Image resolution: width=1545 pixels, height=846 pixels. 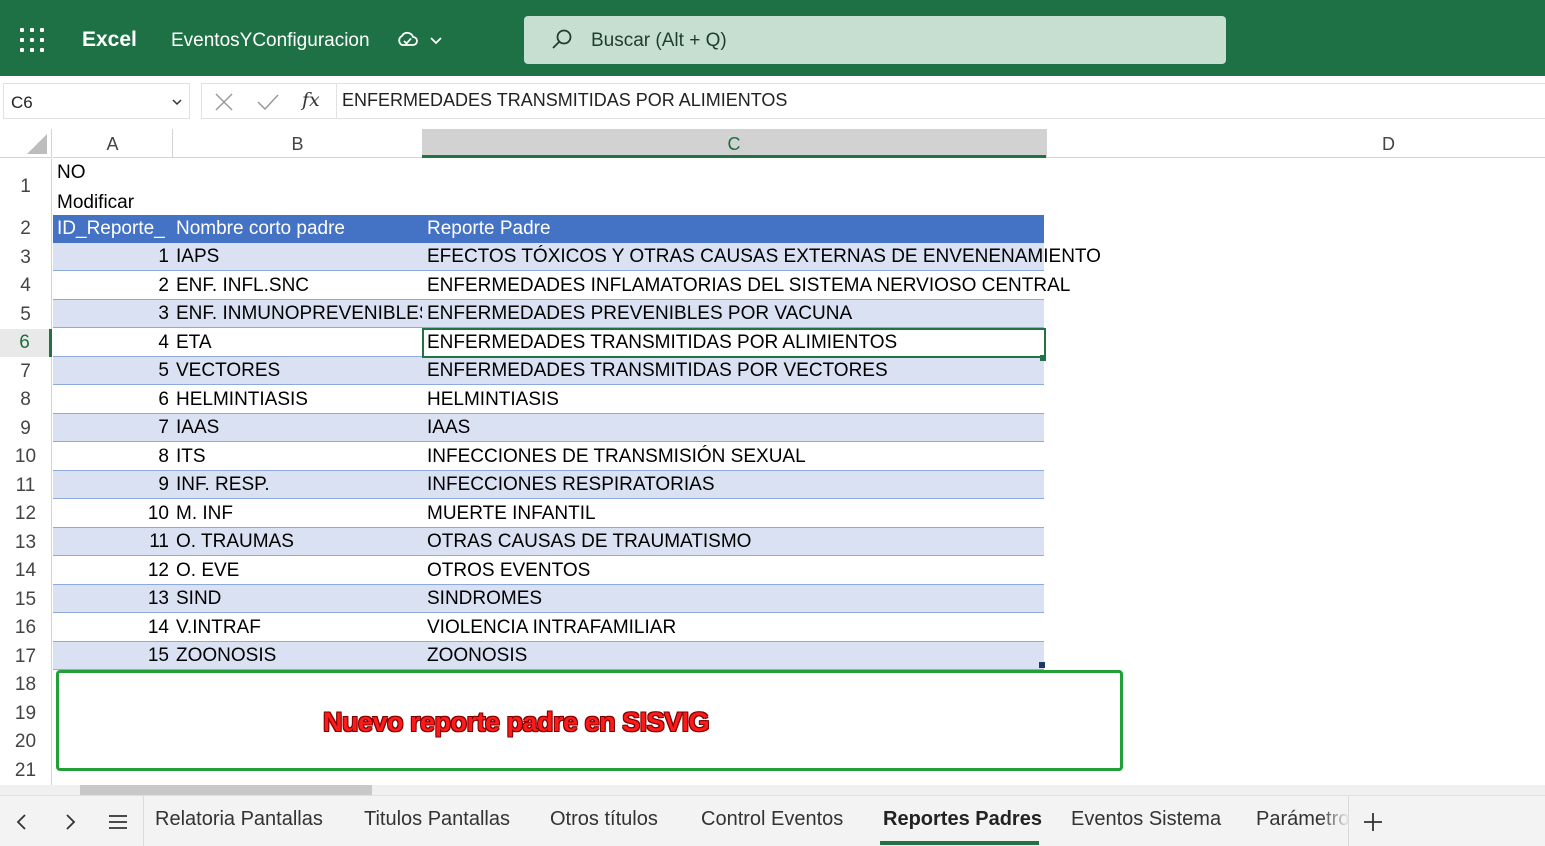 What do you see at coordinates (95, 203) in the screenshot?
I see `cell-a1-line2: Modificar` at bounding box center [95, 203].